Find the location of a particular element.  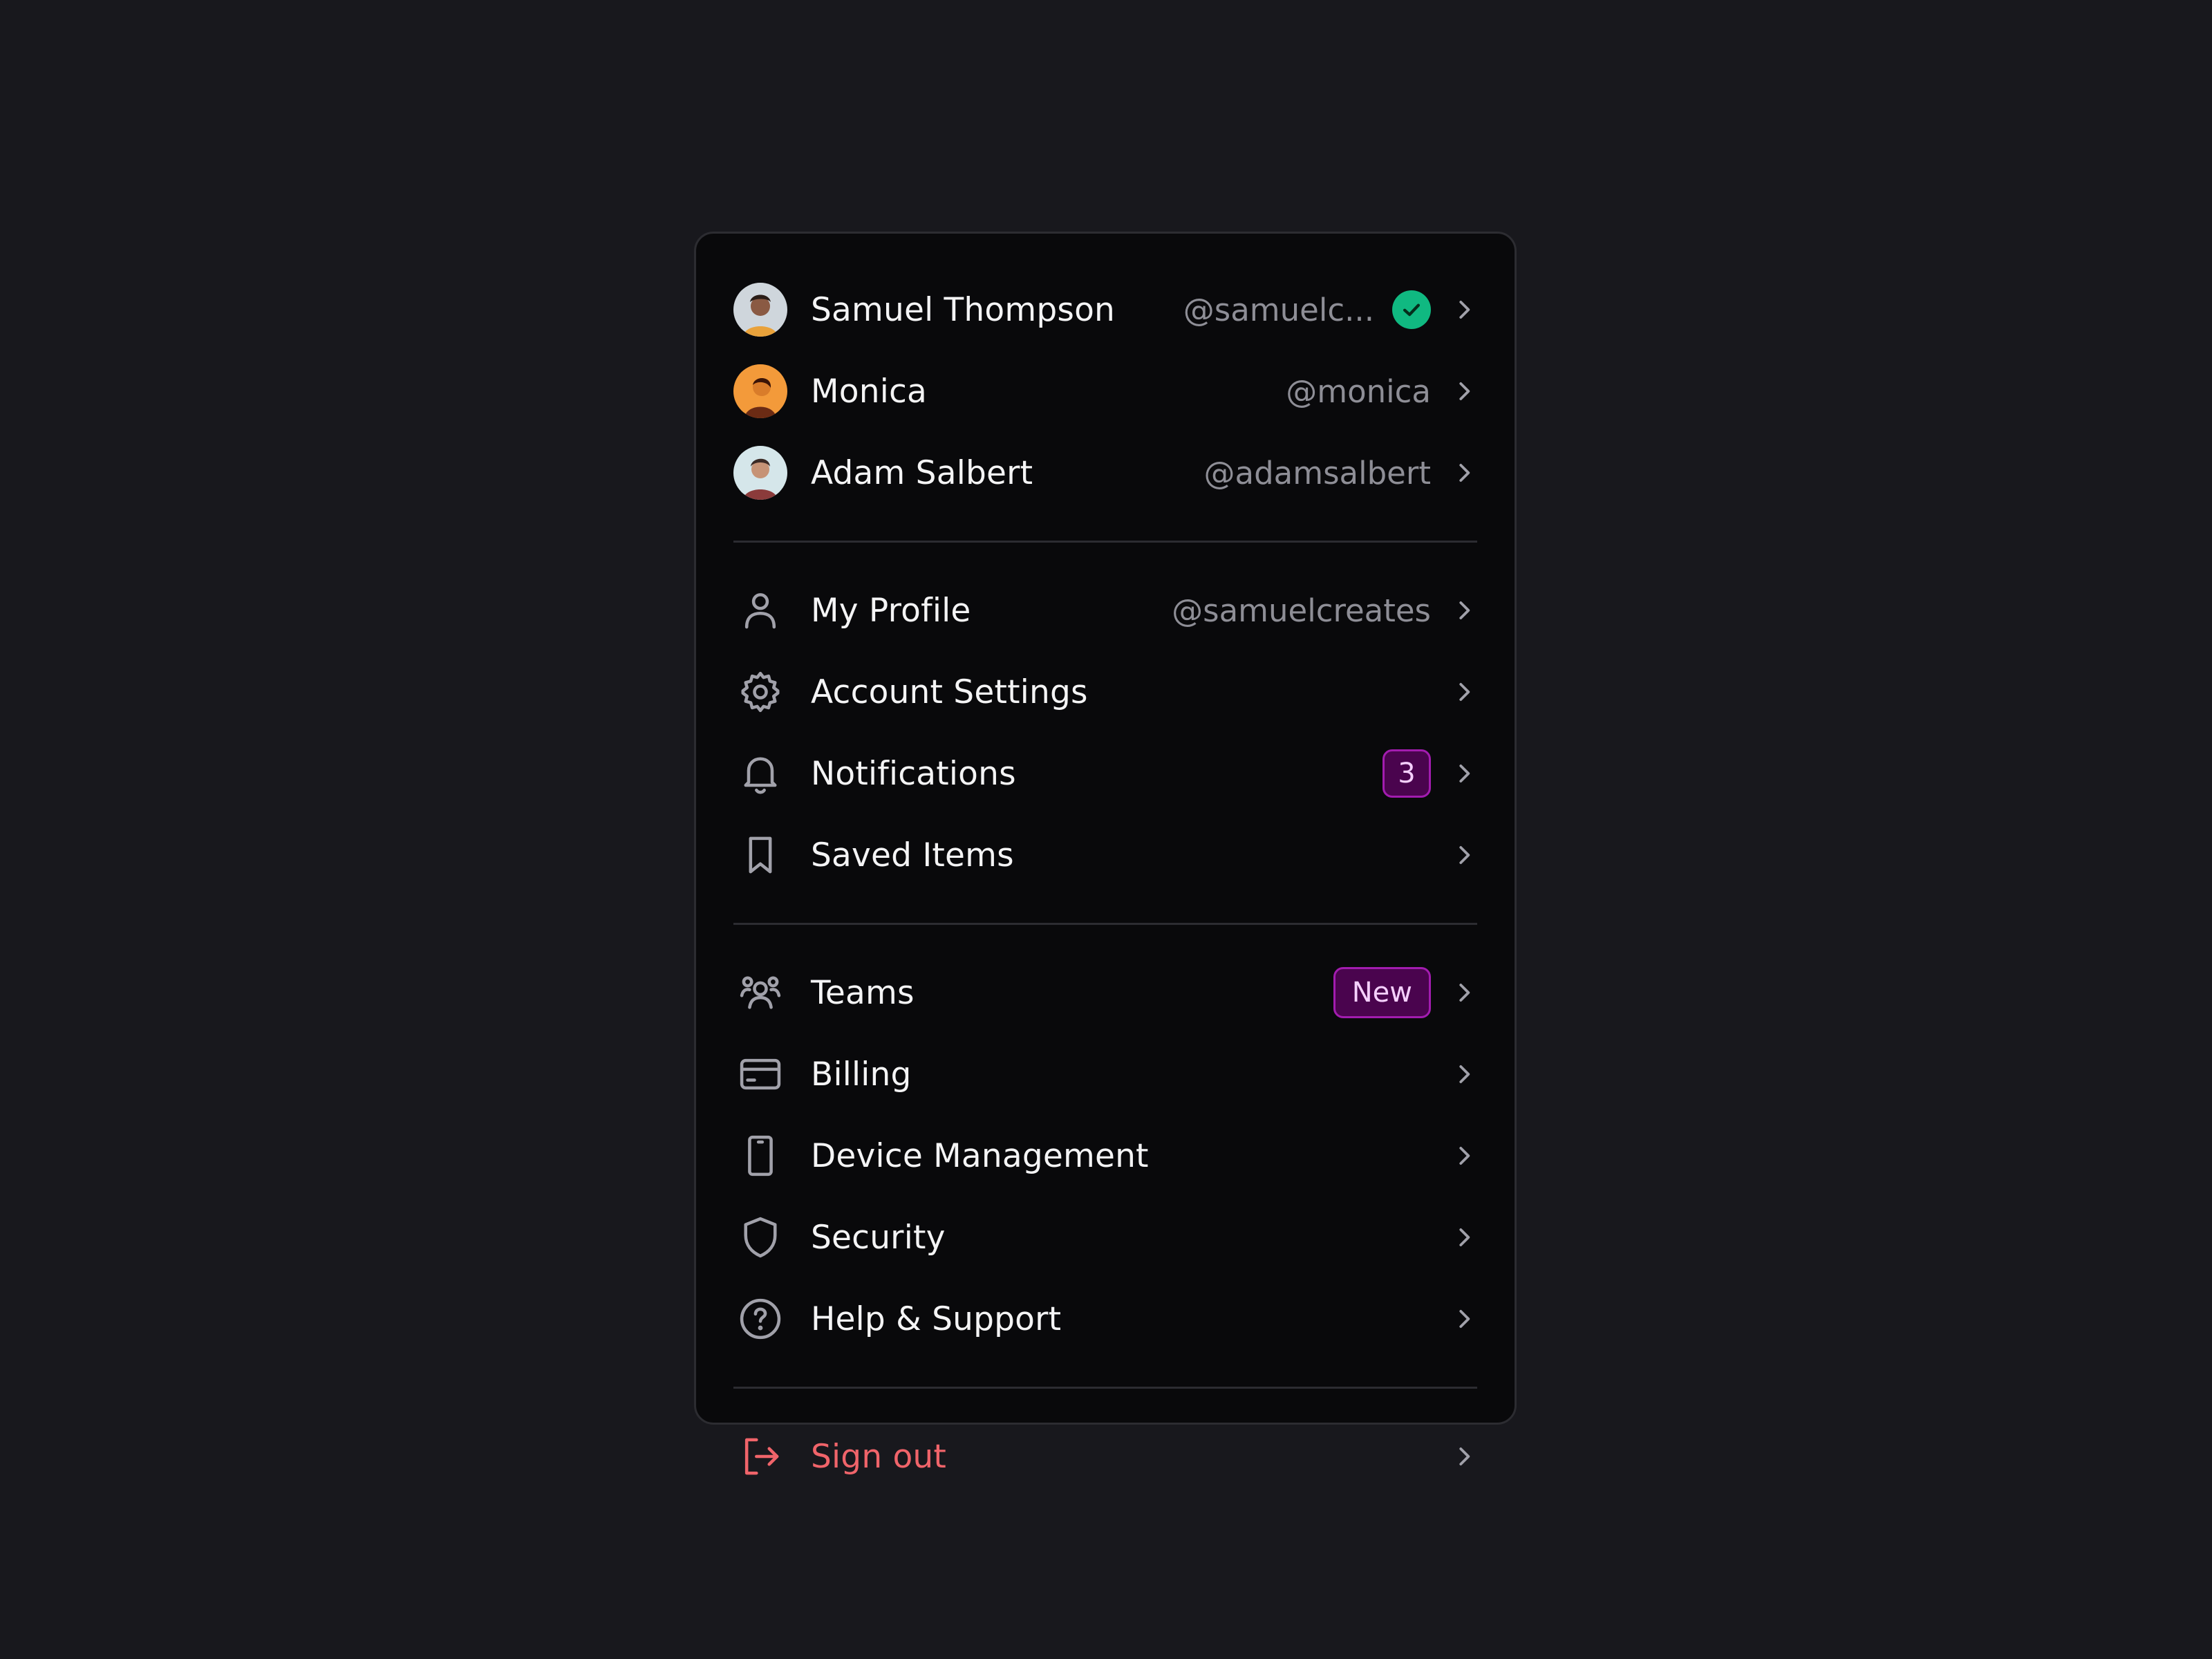

menu-item-billing: Billing is located at coordinates (1105, 1074).